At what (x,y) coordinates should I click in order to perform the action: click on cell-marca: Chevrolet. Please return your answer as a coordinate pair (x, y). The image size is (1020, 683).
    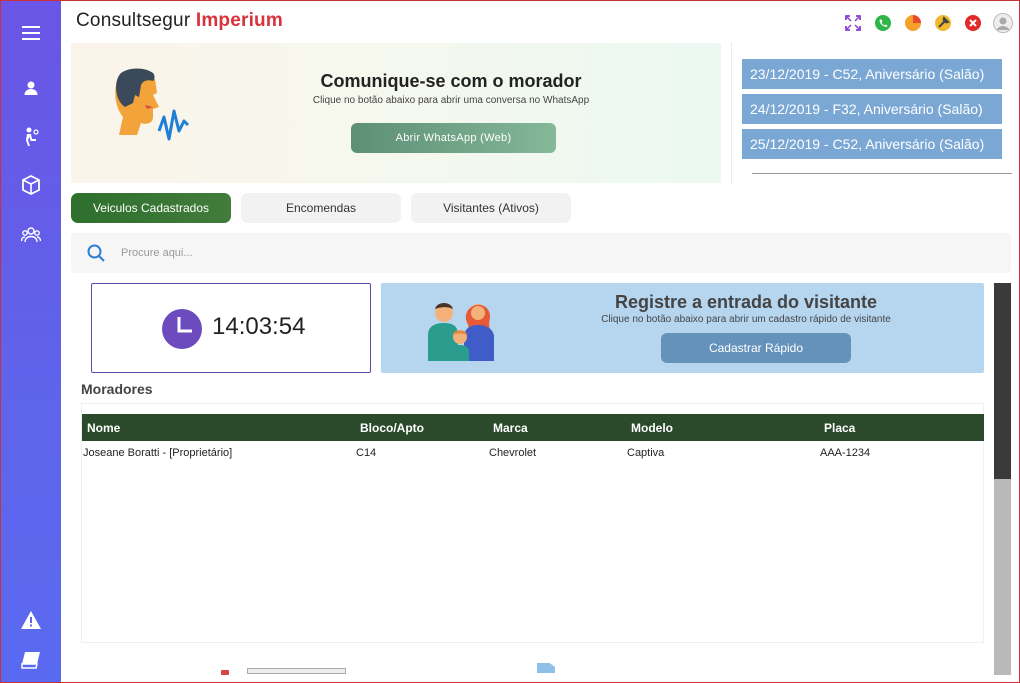
    Looking at the image, I should click on (513, 453).